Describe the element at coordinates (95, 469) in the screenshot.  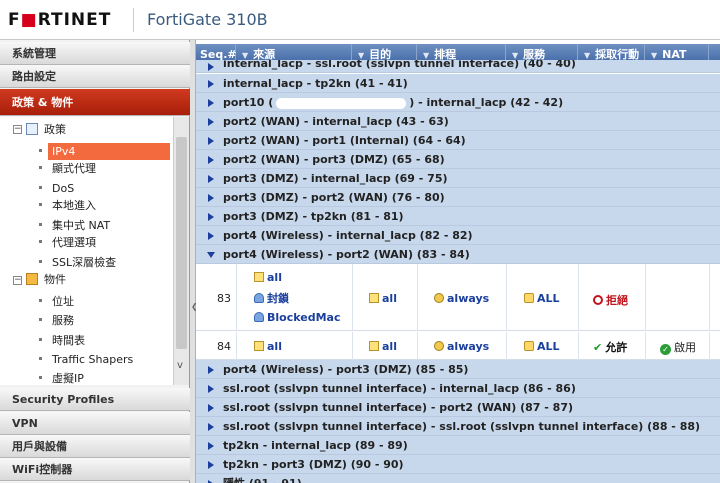
I see `nav-section-wifi-controller: WiFi控制器` at that location.